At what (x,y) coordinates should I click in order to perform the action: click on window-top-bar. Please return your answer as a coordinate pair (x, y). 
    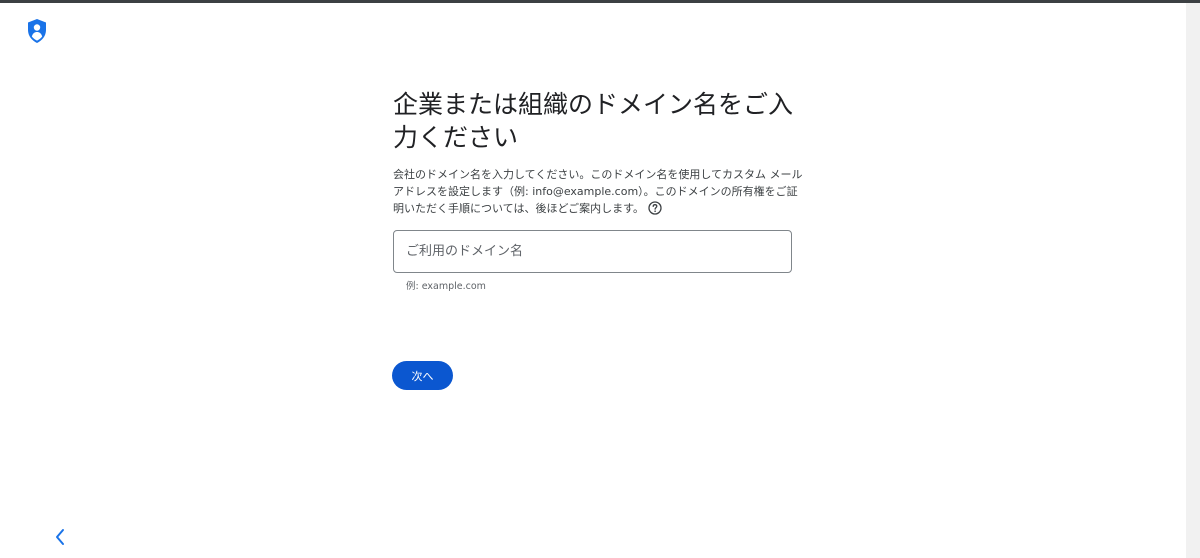
    Looking at the image, I should click on (600, 1).